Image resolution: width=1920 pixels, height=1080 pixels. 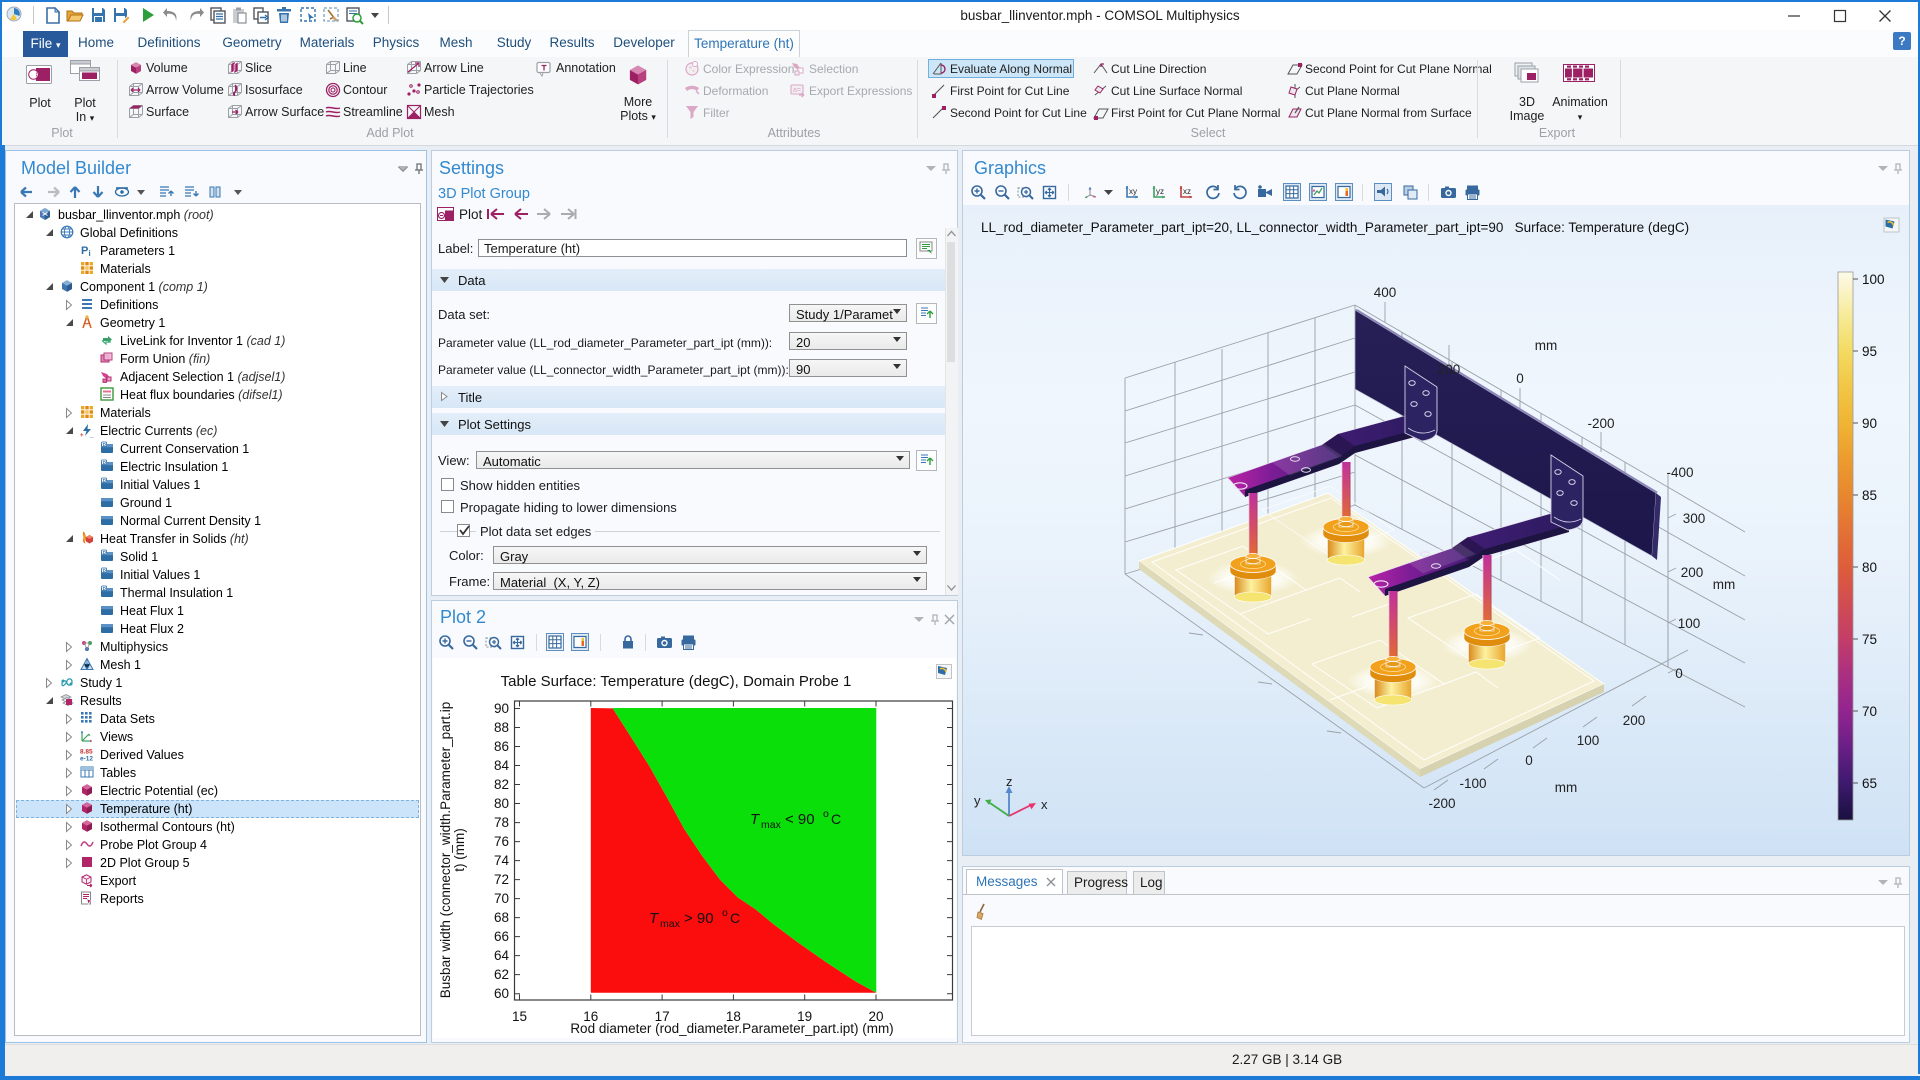 I want to click on svg-text: 74, so click(x=502, y=860).